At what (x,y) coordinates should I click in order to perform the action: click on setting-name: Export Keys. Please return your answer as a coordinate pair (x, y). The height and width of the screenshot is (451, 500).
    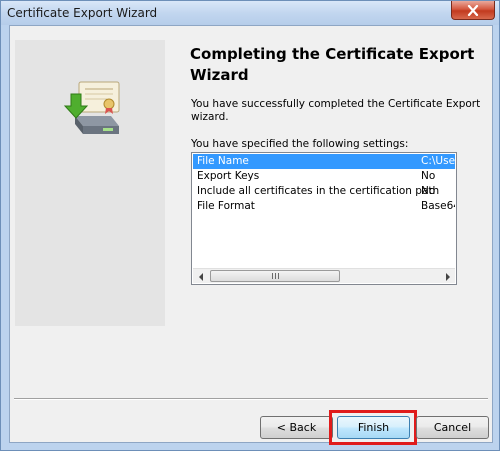
    Looking at the image, I should click on (228, 176).